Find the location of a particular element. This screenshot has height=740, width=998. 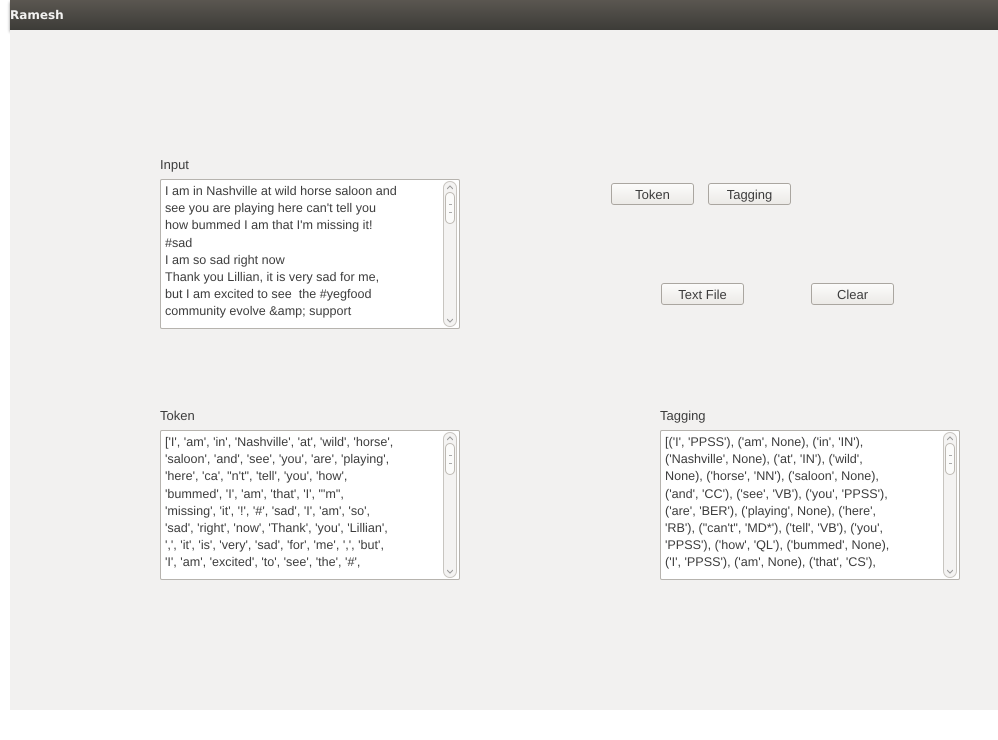

token-output-area: ['I', 'am', 'in', 'Nashville', 'at', 'wild', 'horse', 'saloon', 'and', 'see', 'you', 'are', 'playing', 'here', 'ca', "n't", 'tell', 'you', 'how', 'bummed', 'I', 'am', 'that', 'I', "'m", 'missing', 'it', '!', '#', 'sad', 'I', 'am', 'so', 'sad', 'right', 'now', 'Thank', 'you', 'Lillian', ',', 'it', 'is', 'very', 'sad', 'for', 'me', ',', 'but', 'I', 'am', 'excited', 'to', 'see', 'the', '#', is located at coordinates (310, 505).